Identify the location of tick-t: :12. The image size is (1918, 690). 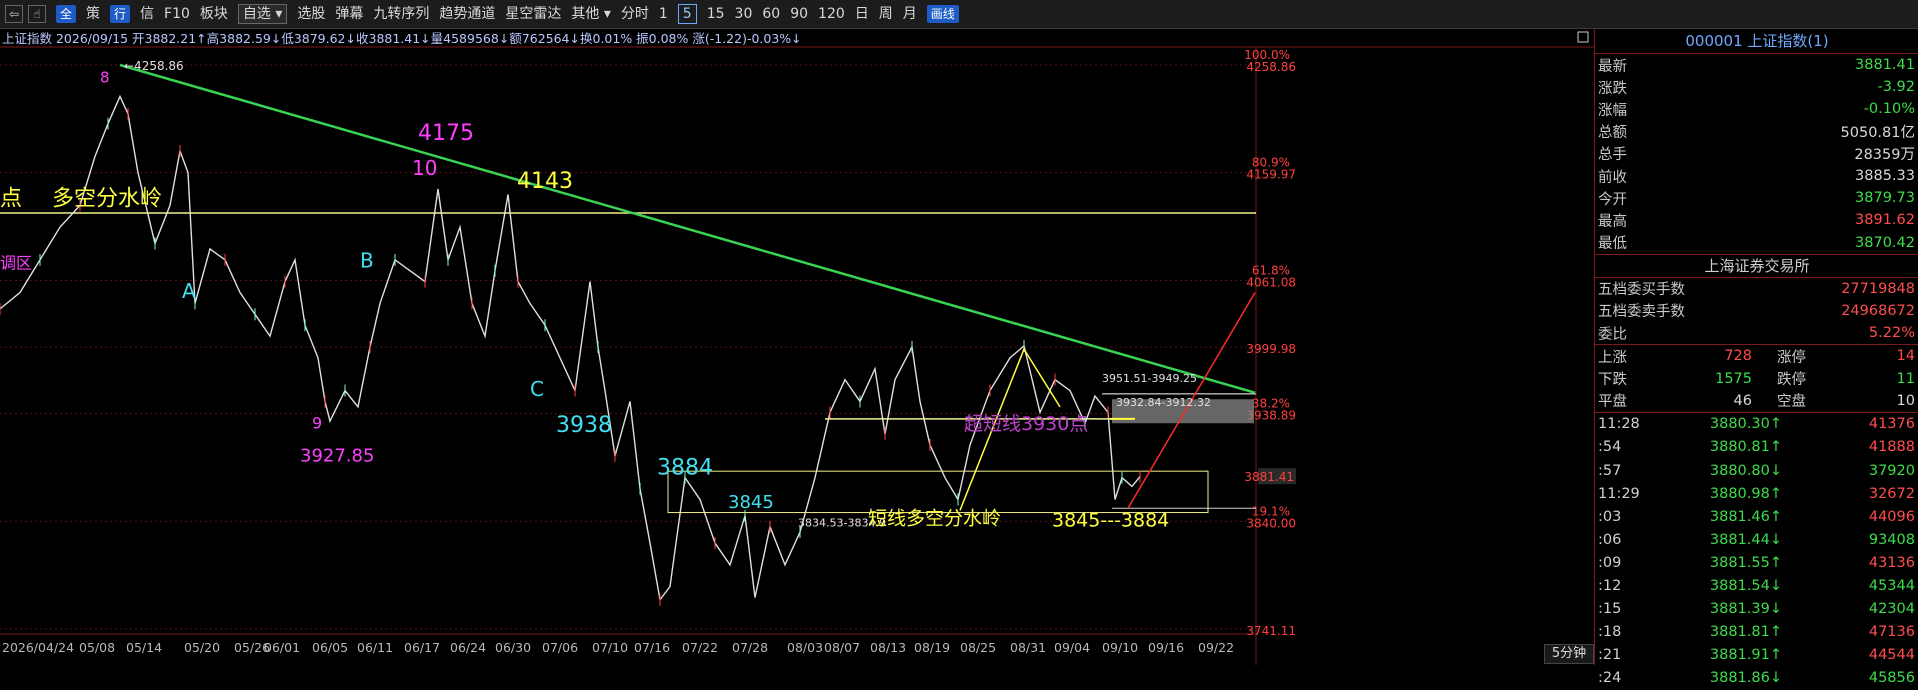
(1610, 586).